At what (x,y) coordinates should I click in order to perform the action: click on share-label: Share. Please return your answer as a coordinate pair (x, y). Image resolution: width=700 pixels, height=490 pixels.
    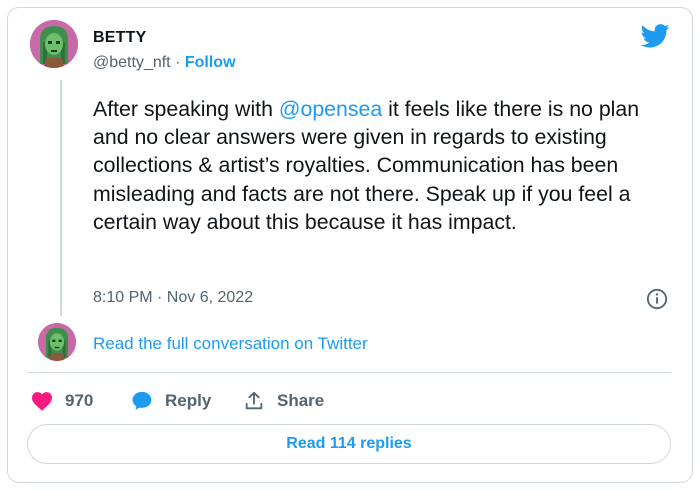
    Looking at the image, I should click on (301, 400).